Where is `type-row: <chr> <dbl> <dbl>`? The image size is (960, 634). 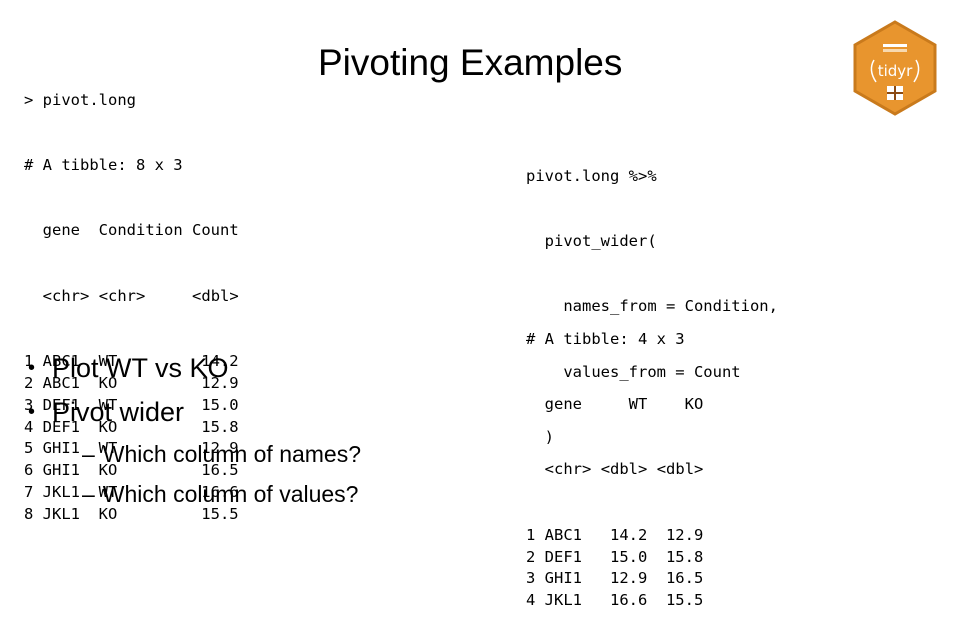 type-row: <chr> <dbl> <dbl> is located at coordinates (615, 470).